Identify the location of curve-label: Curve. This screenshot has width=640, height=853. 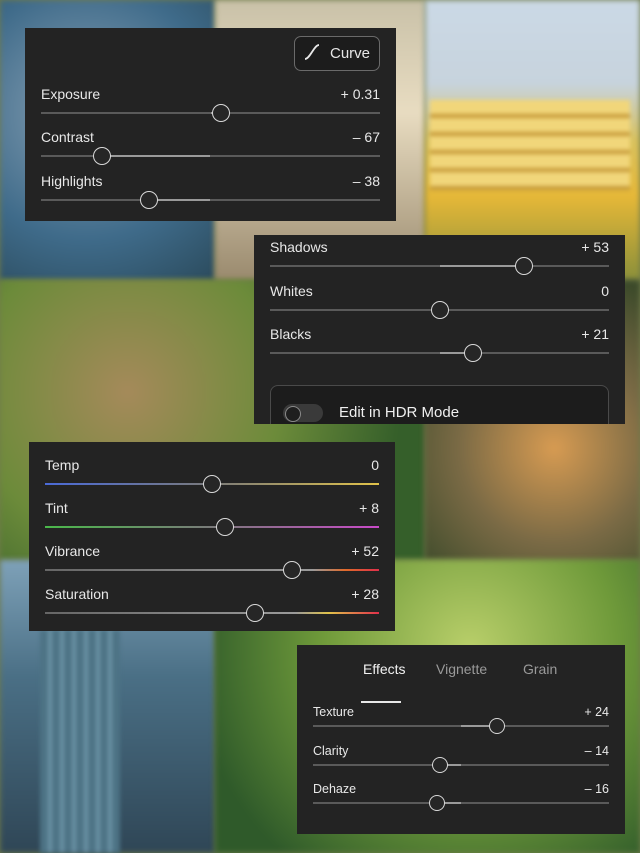
(349, 53).